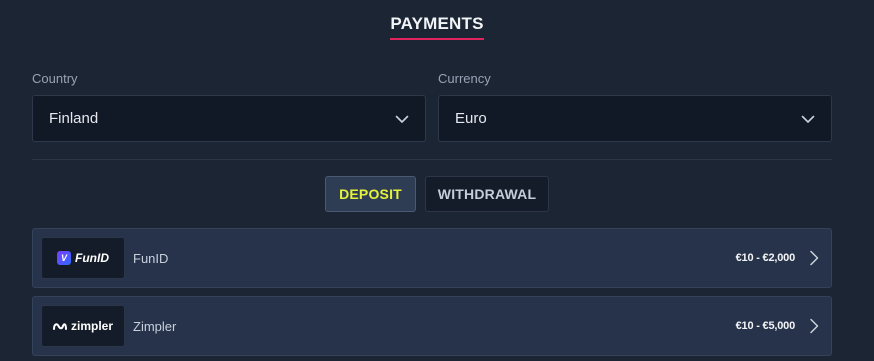 Image resolution: width=874 pixels, height=361 pixels. Describe the element at coordinates (765, 326) in the screenshot. I see `method-range: €10 - €5,000` at that location.